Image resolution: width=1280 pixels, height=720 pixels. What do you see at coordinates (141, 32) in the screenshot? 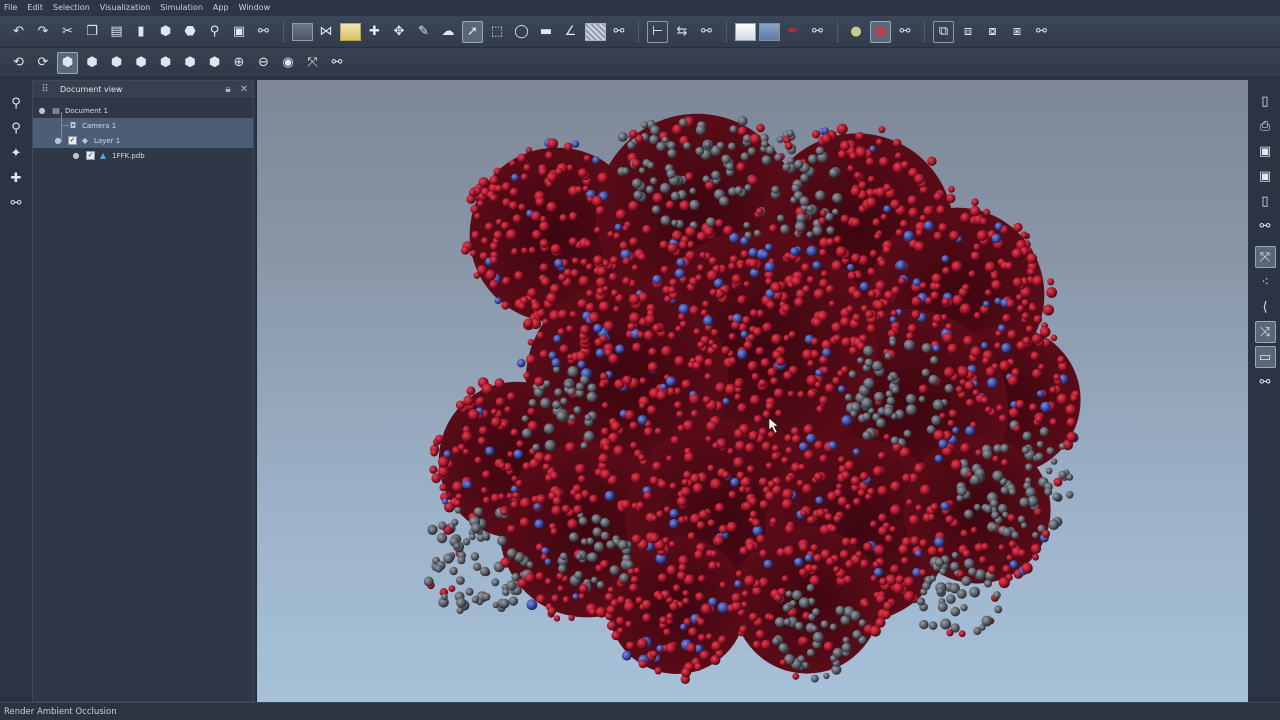
I see `delete-icon: ▮` at bounding box center [141, 32].